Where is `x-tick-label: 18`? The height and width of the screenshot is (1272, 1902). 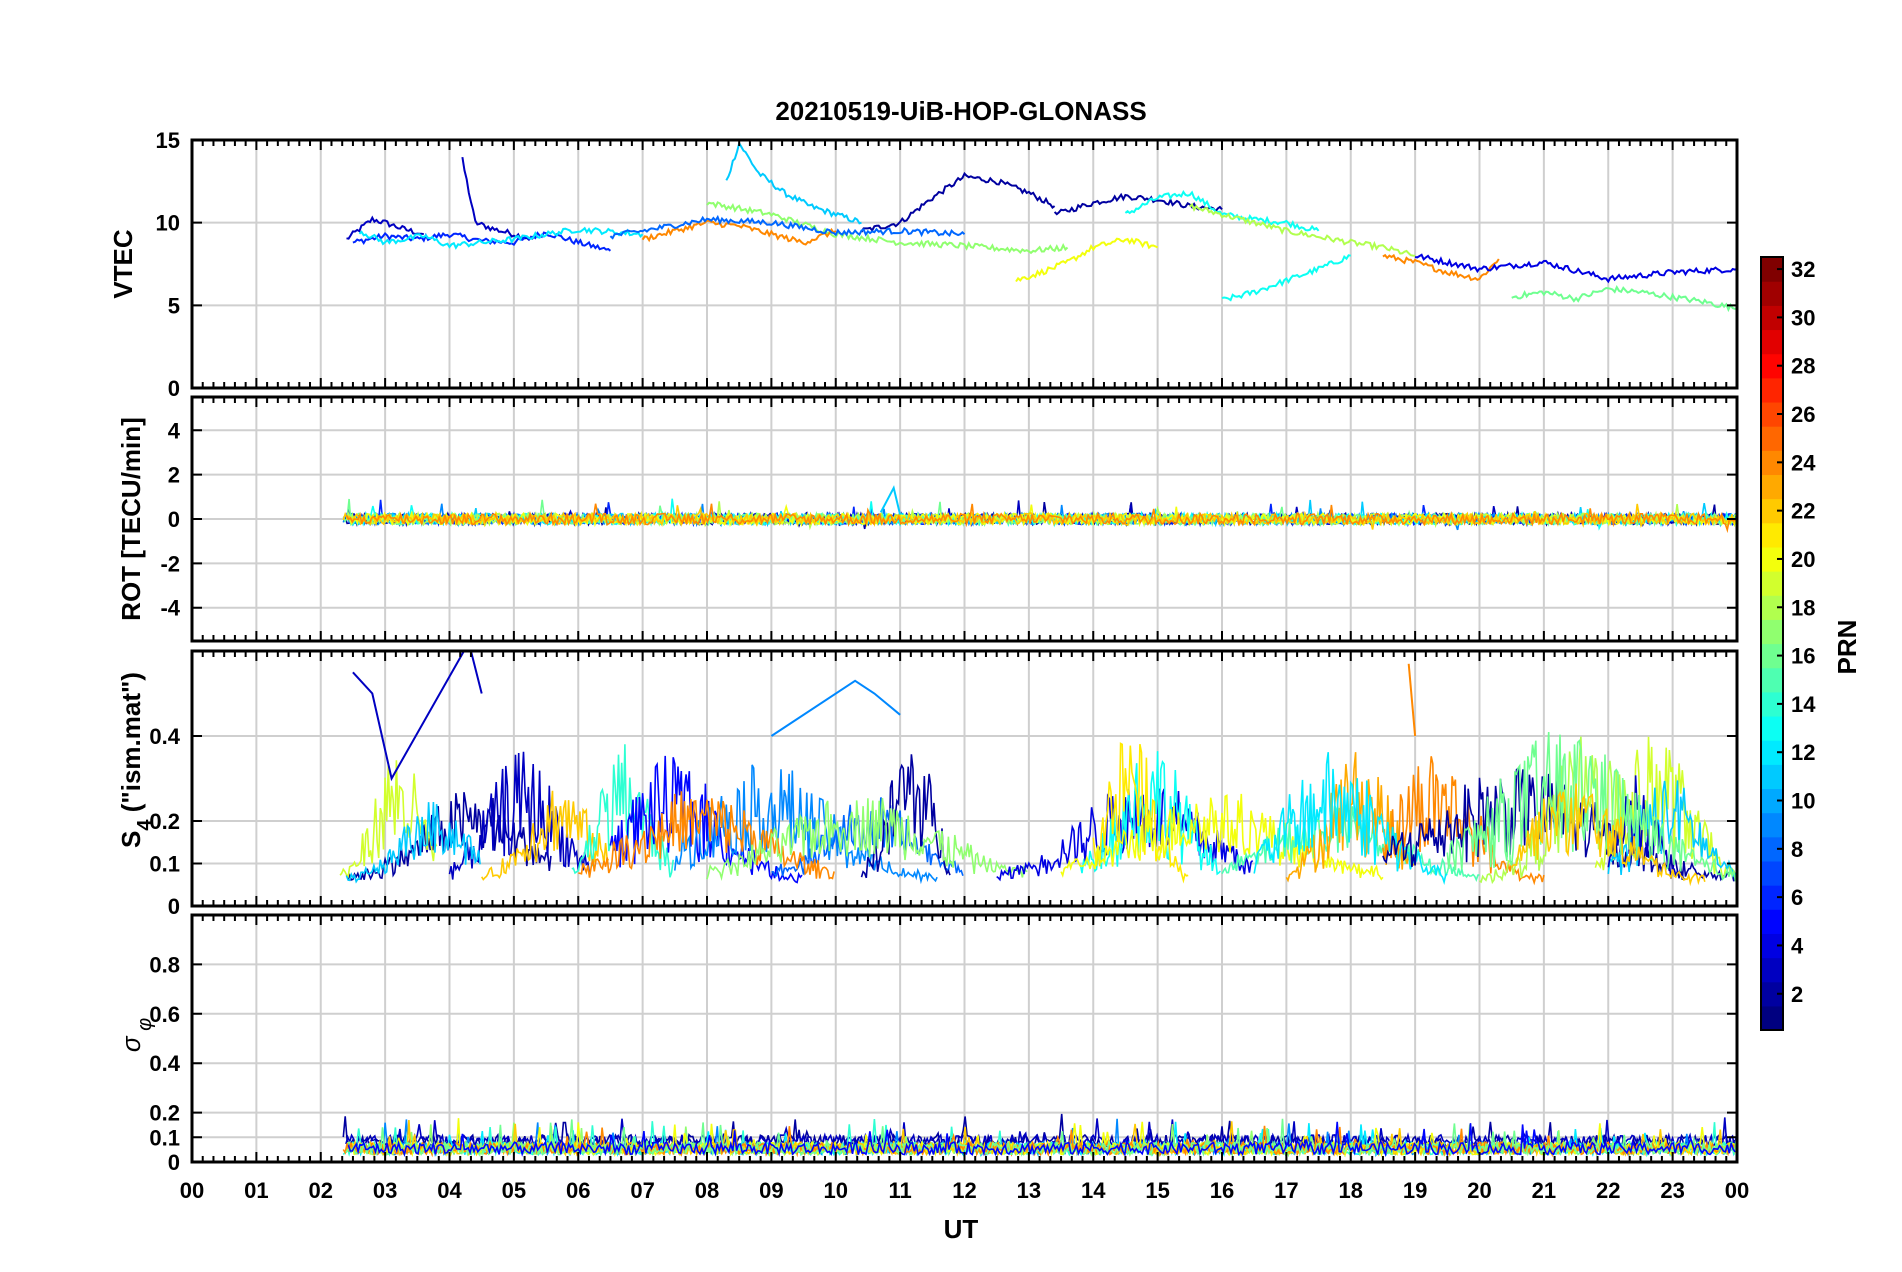
x-tick-label: 18 is located at coordinates (1351, 1190).